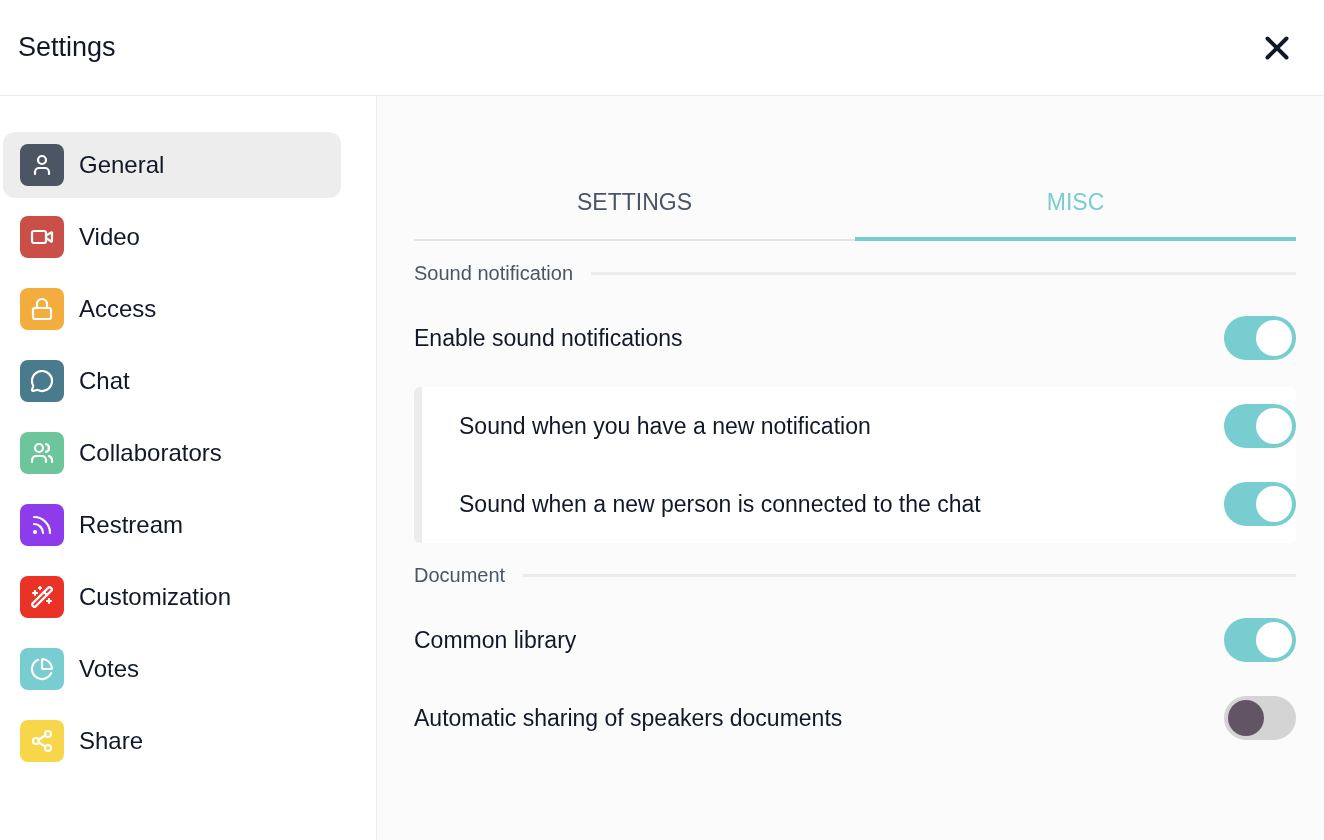 This screenshot has width=1324, height=840. I want to click on setting-label: Automatic sharing of speakers documents, so click(628, 718).